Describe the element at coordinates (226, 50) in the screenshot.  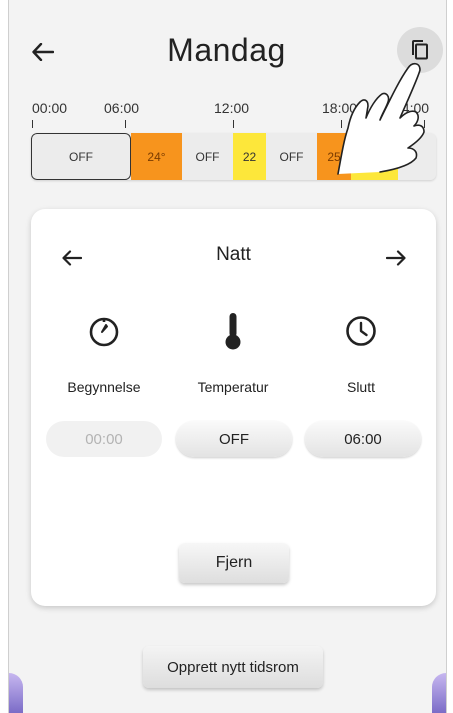
I see `page-title: Mandag` at that location.